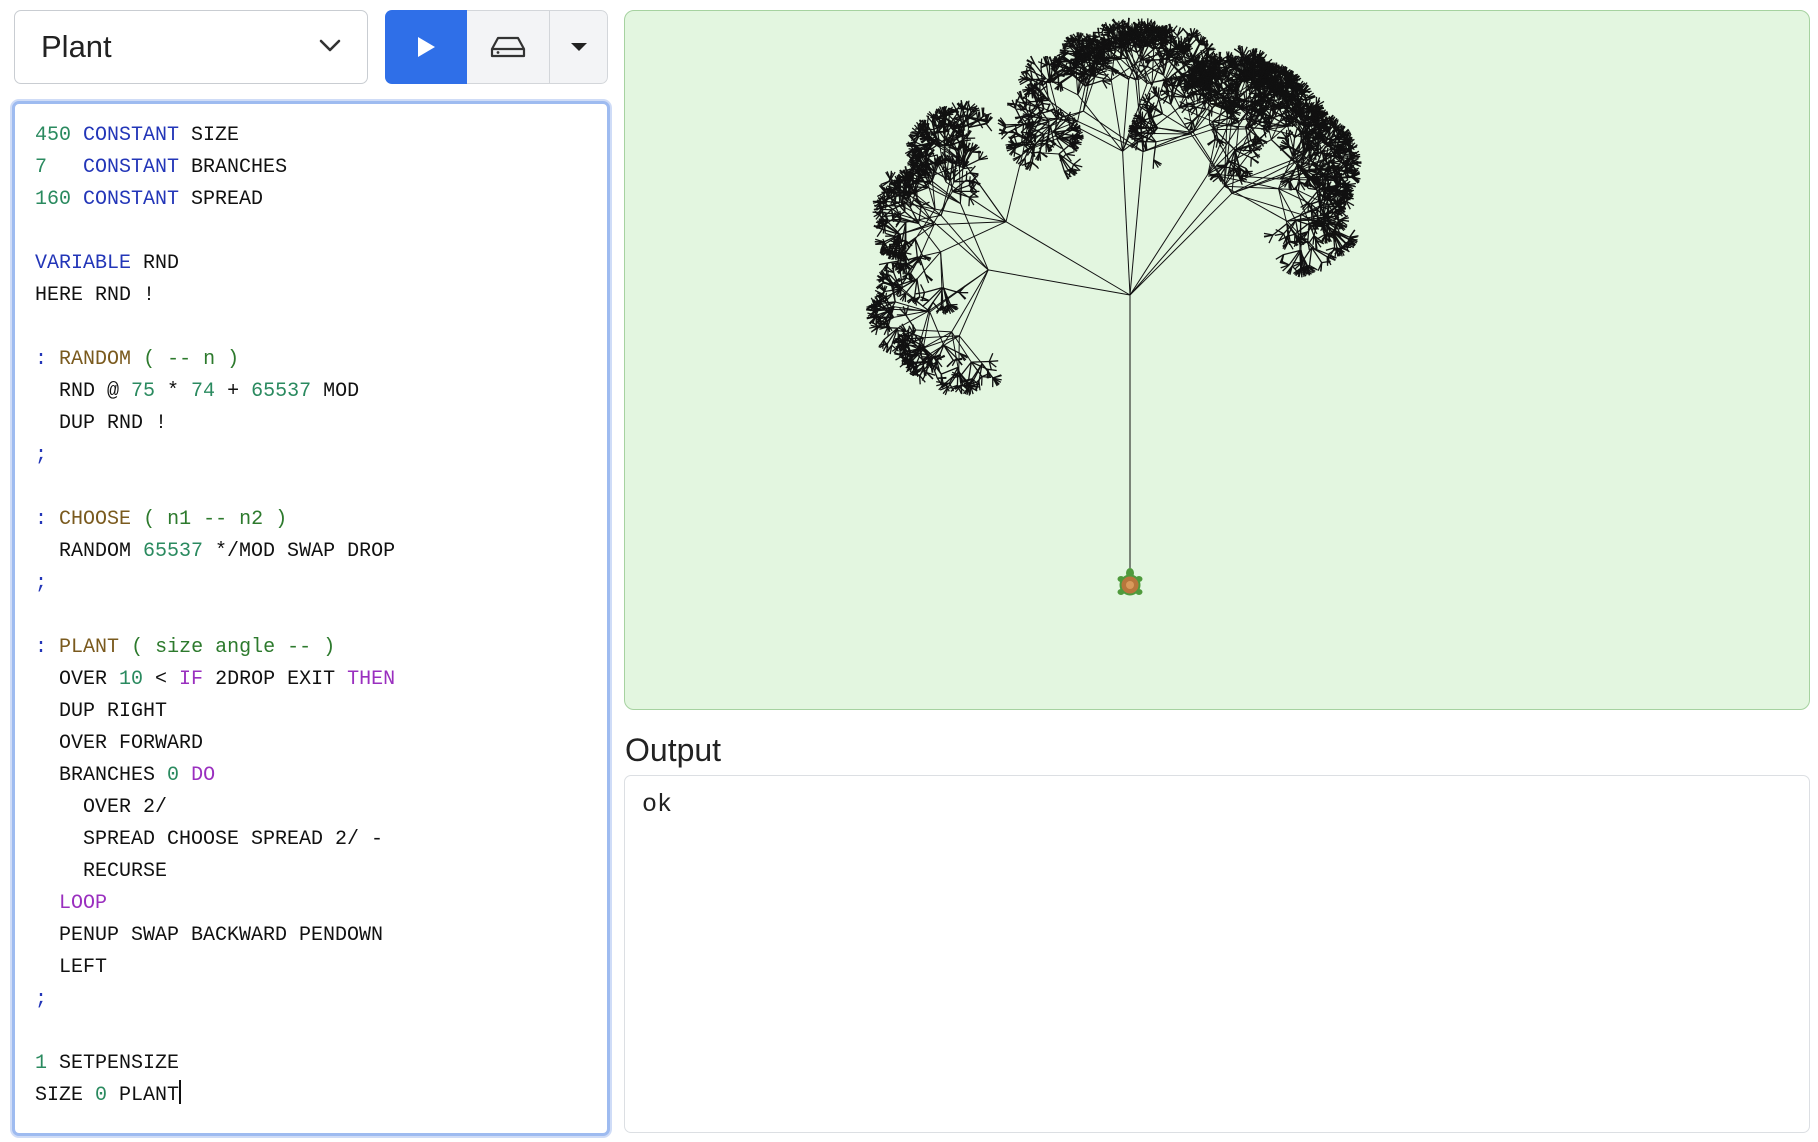  I want to click on options-dropdown-button, so click(578, 47).